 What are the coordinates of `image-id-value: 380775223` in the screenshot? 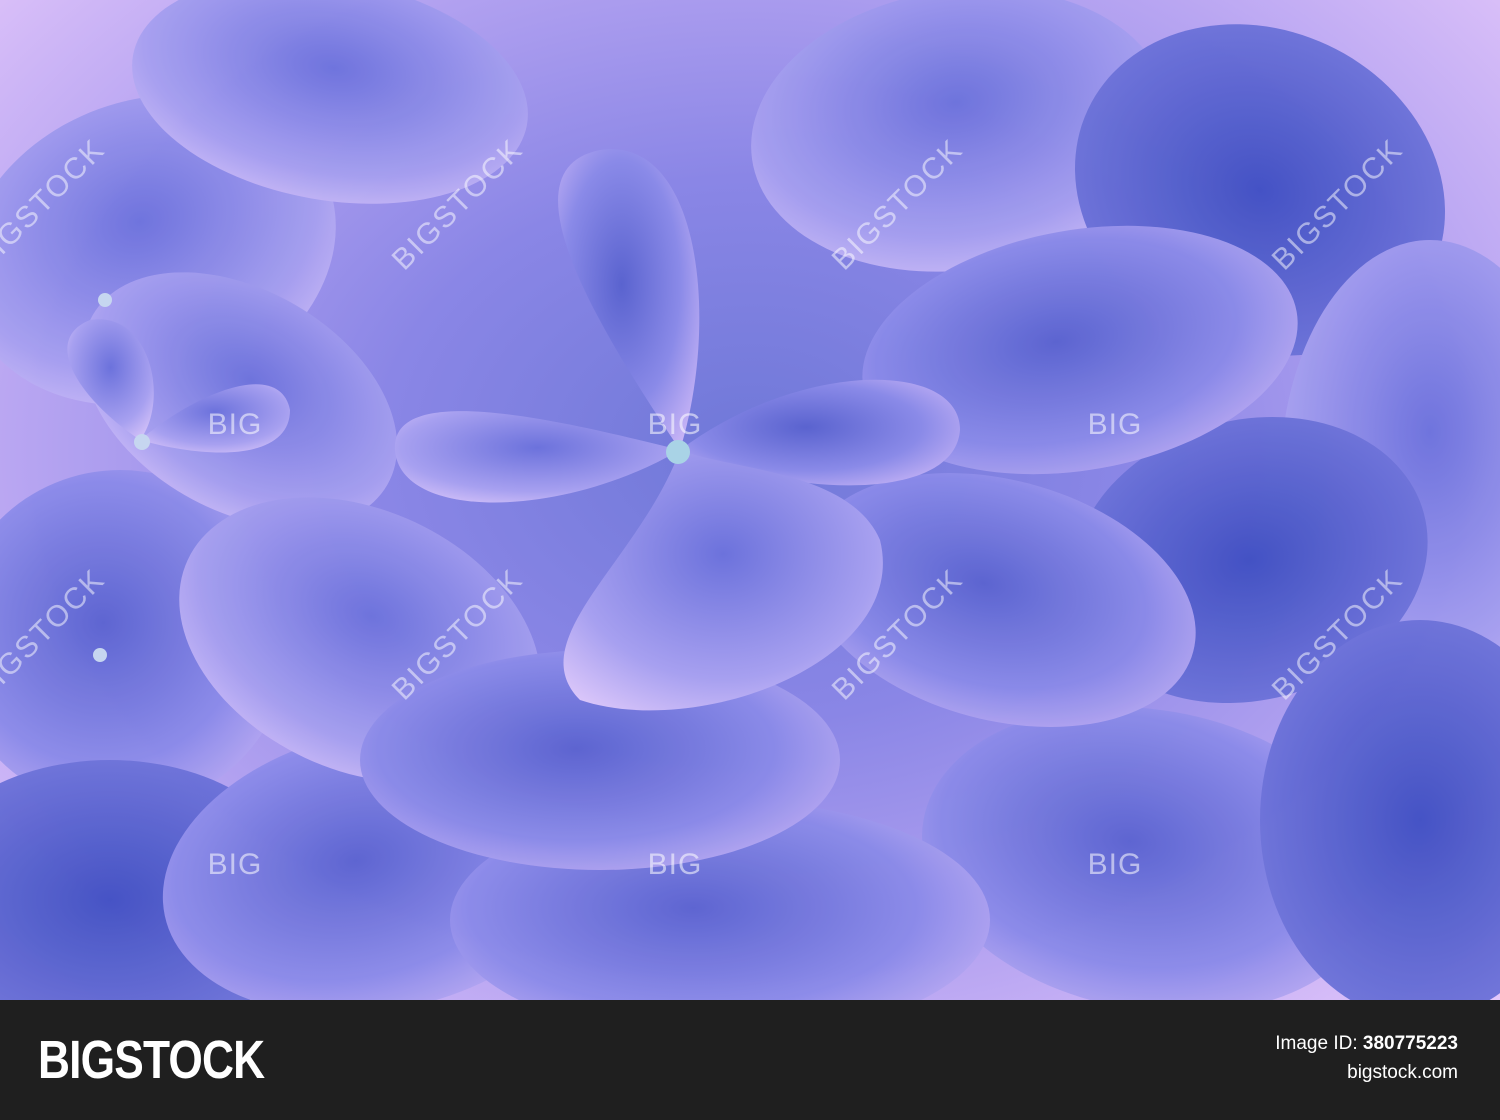 It's located at (1410, 1043).